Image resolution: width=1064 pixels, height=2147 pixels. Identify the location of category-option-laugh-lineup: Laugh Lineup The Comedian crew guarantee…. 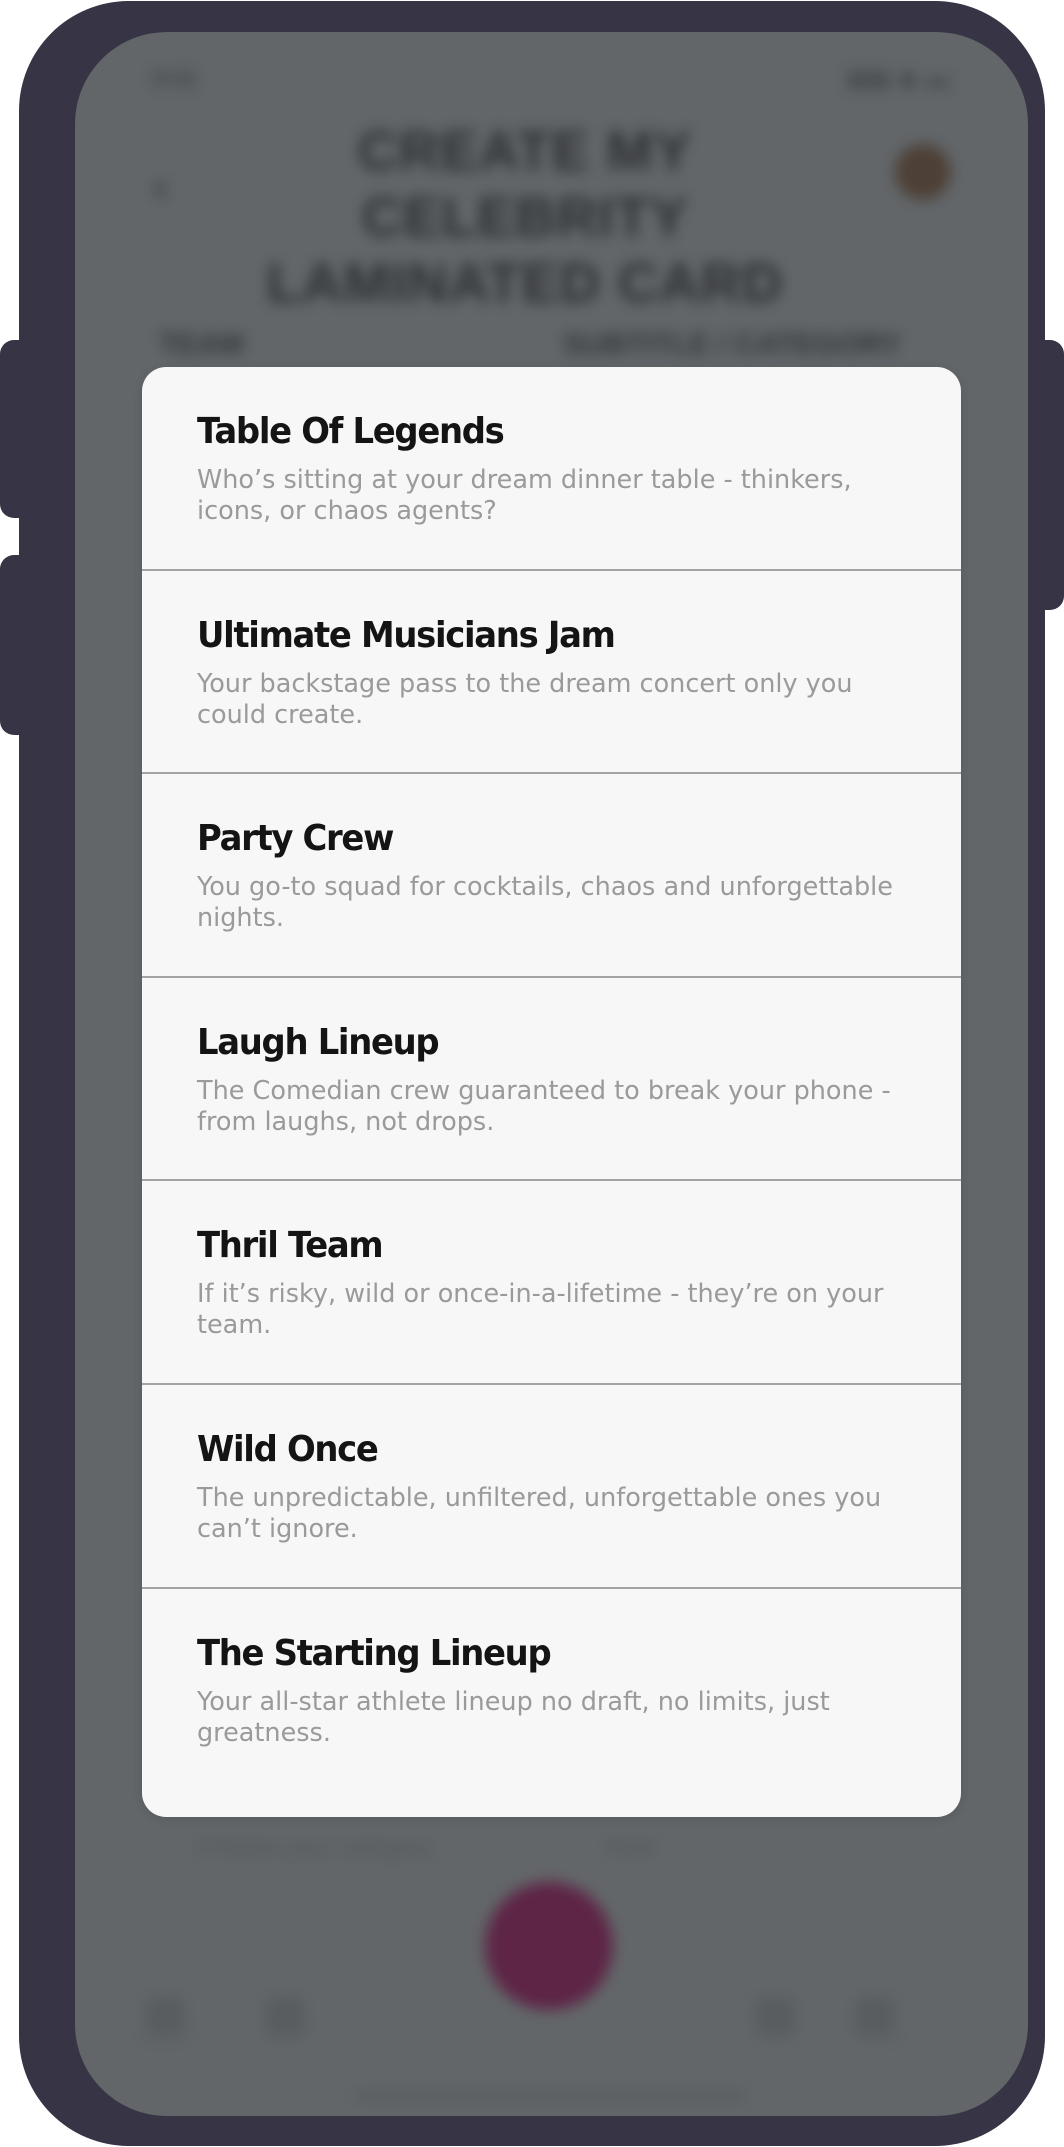
(551, 1080).